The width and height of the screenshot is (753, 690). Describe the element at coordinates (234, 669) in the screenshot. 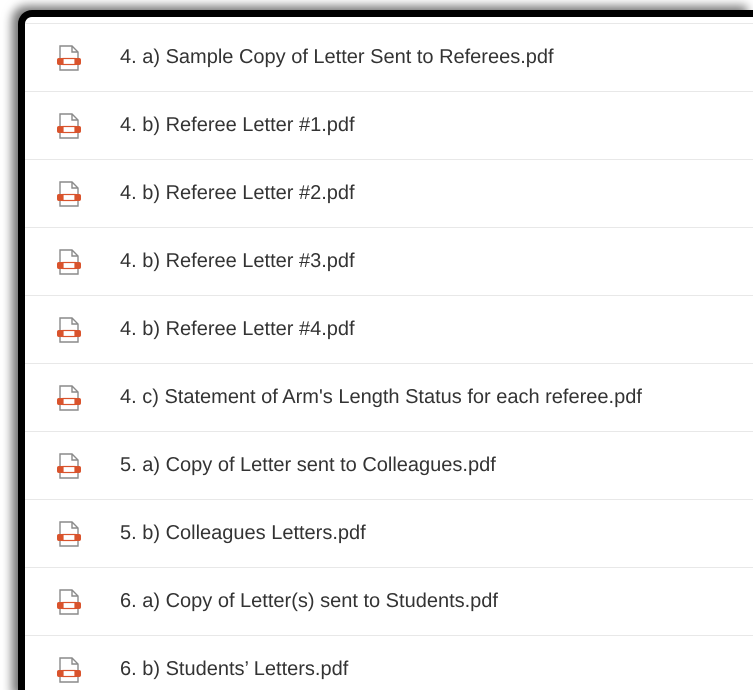

I see `file-name: 6. b) Students’ Letters.pdf` at that location.